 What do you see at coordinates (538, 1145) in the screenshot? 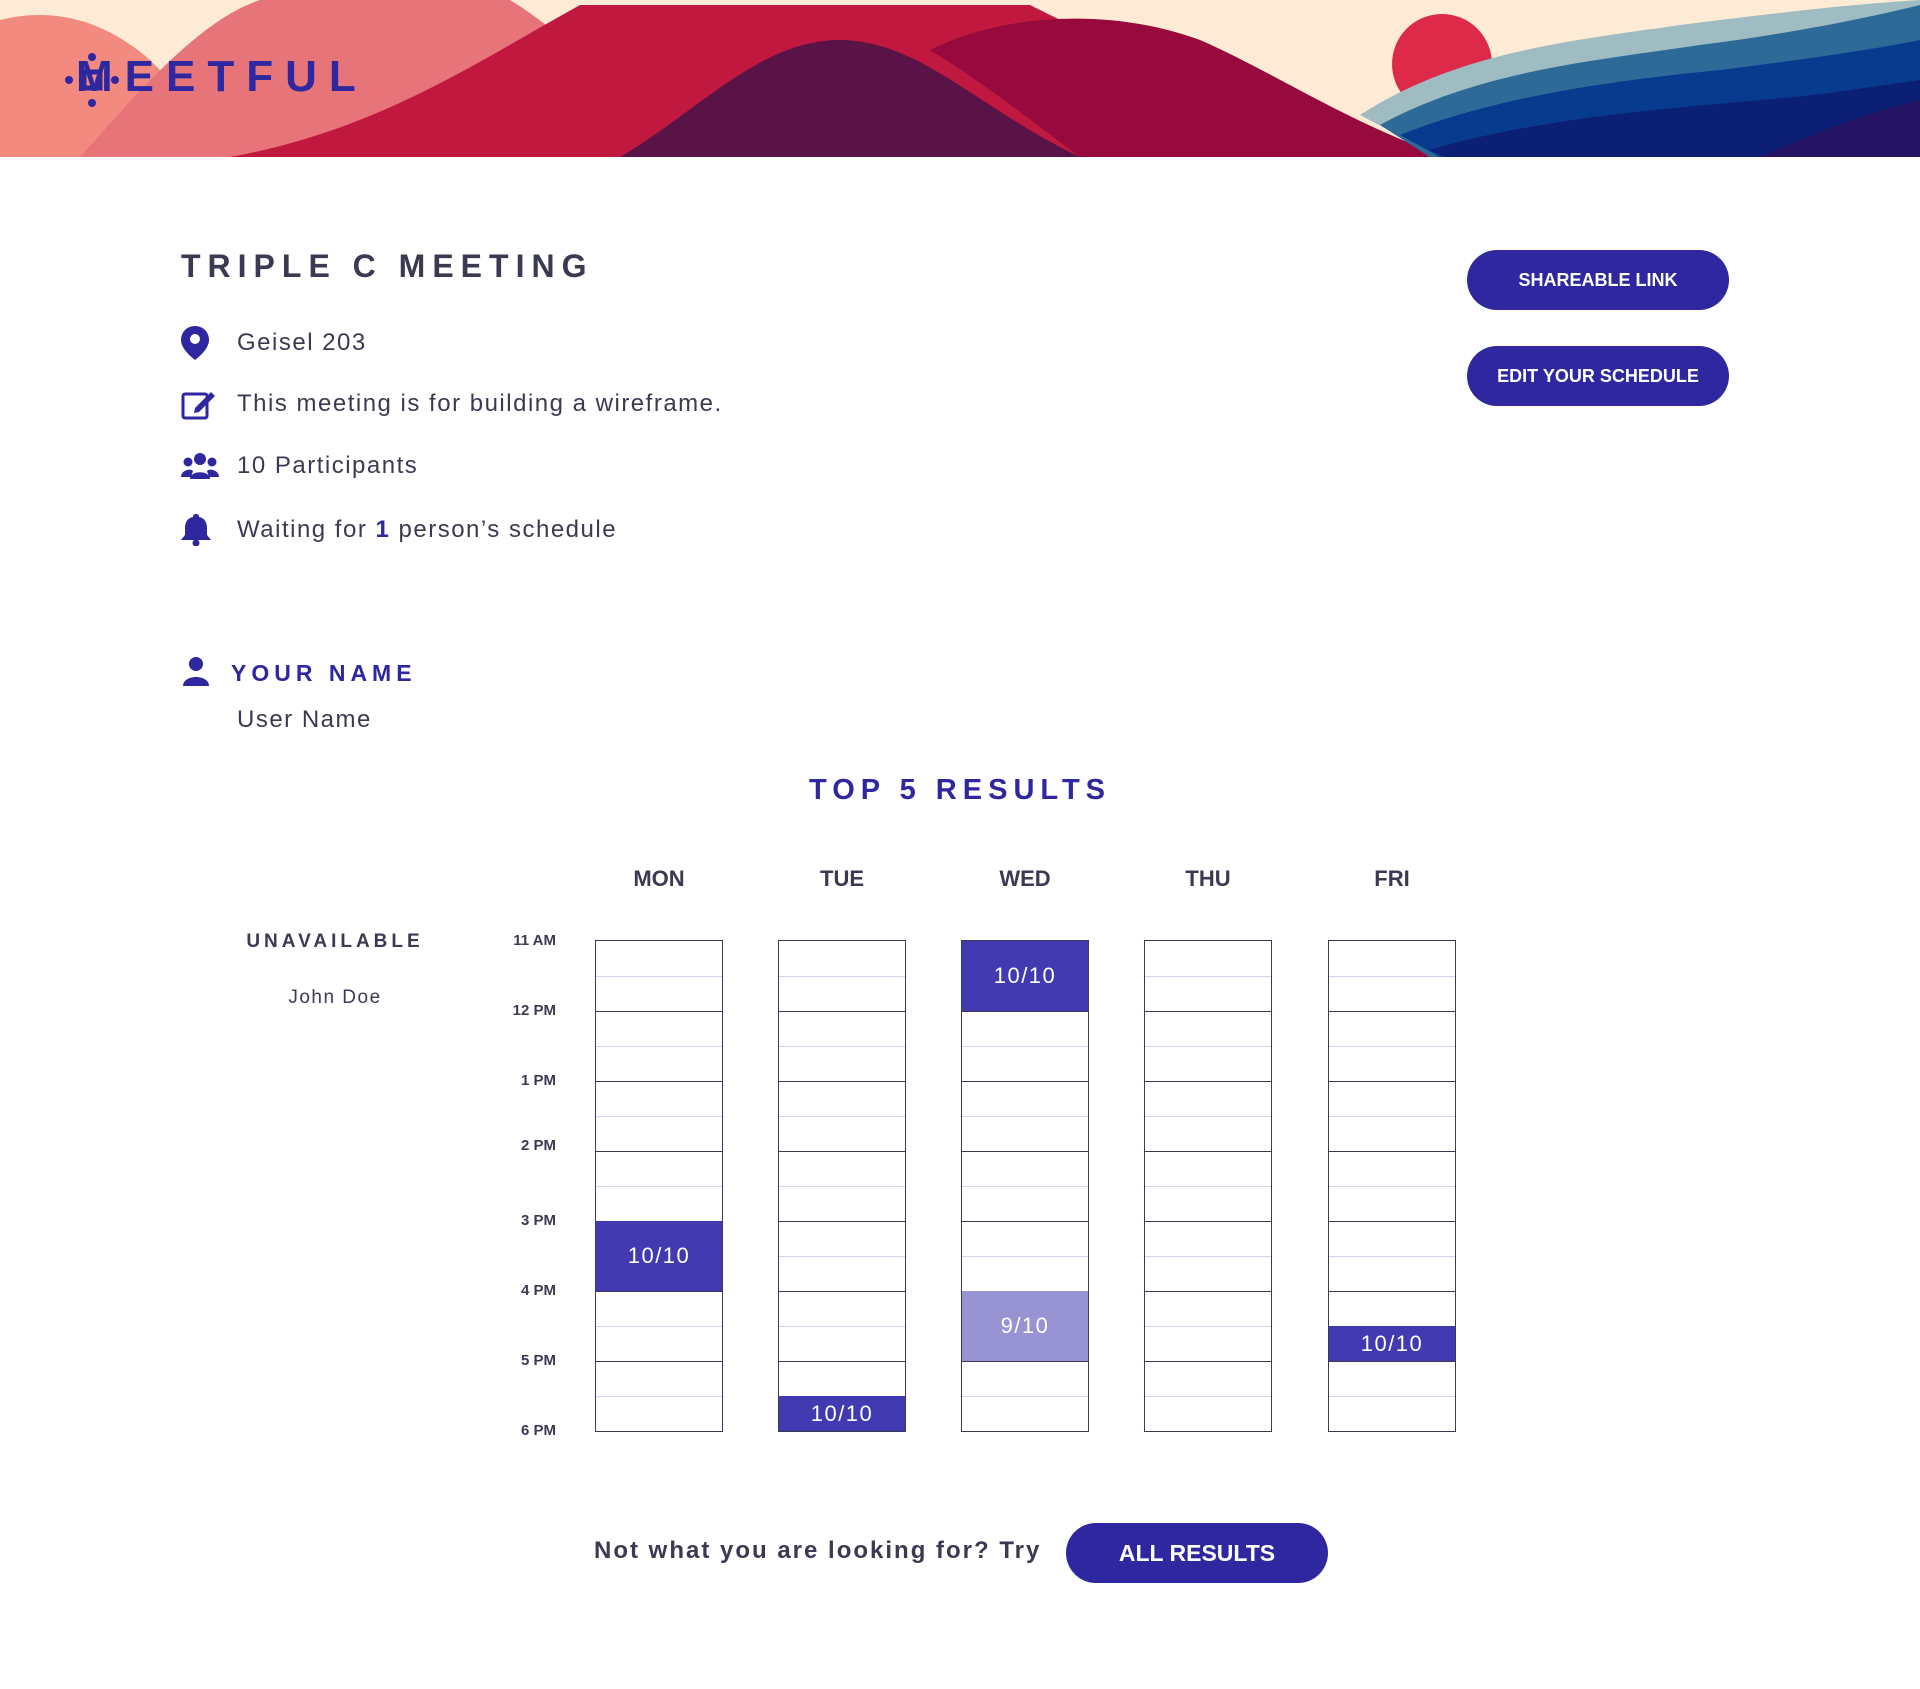
I see `time-label: 2 PM` at bounding box center [538, 1145].